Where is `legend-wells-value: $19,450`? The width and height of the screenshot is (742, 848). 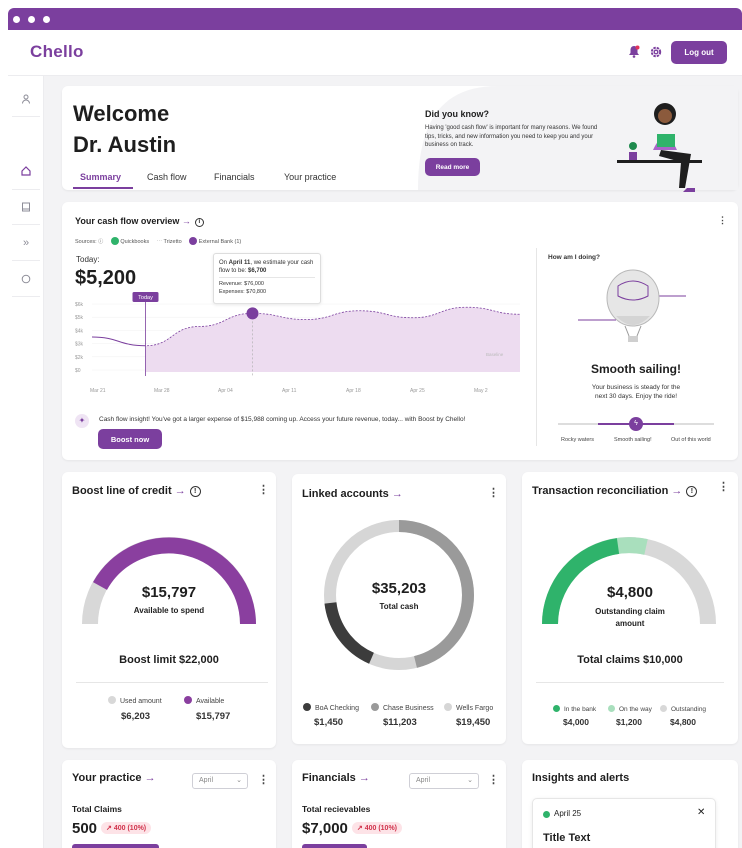 legend-wells-value: $19,450 is located at coordinates (473, 722).